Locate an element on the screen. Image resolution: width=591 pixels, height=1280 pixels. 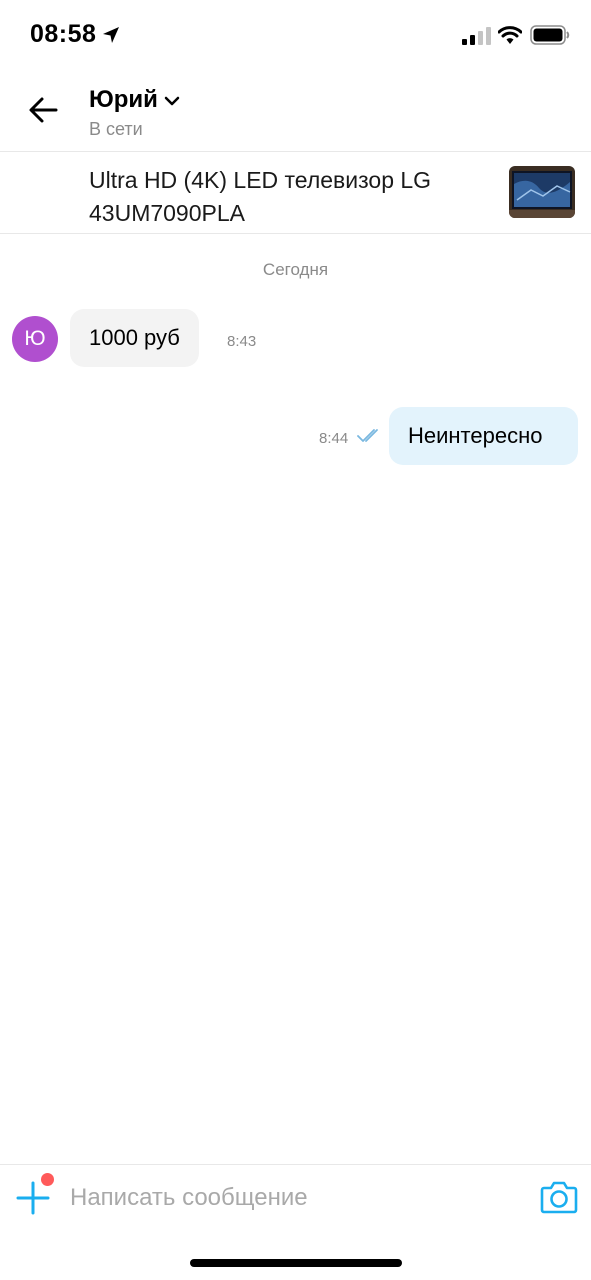
battery-icon is located at coordinates (550, 35).